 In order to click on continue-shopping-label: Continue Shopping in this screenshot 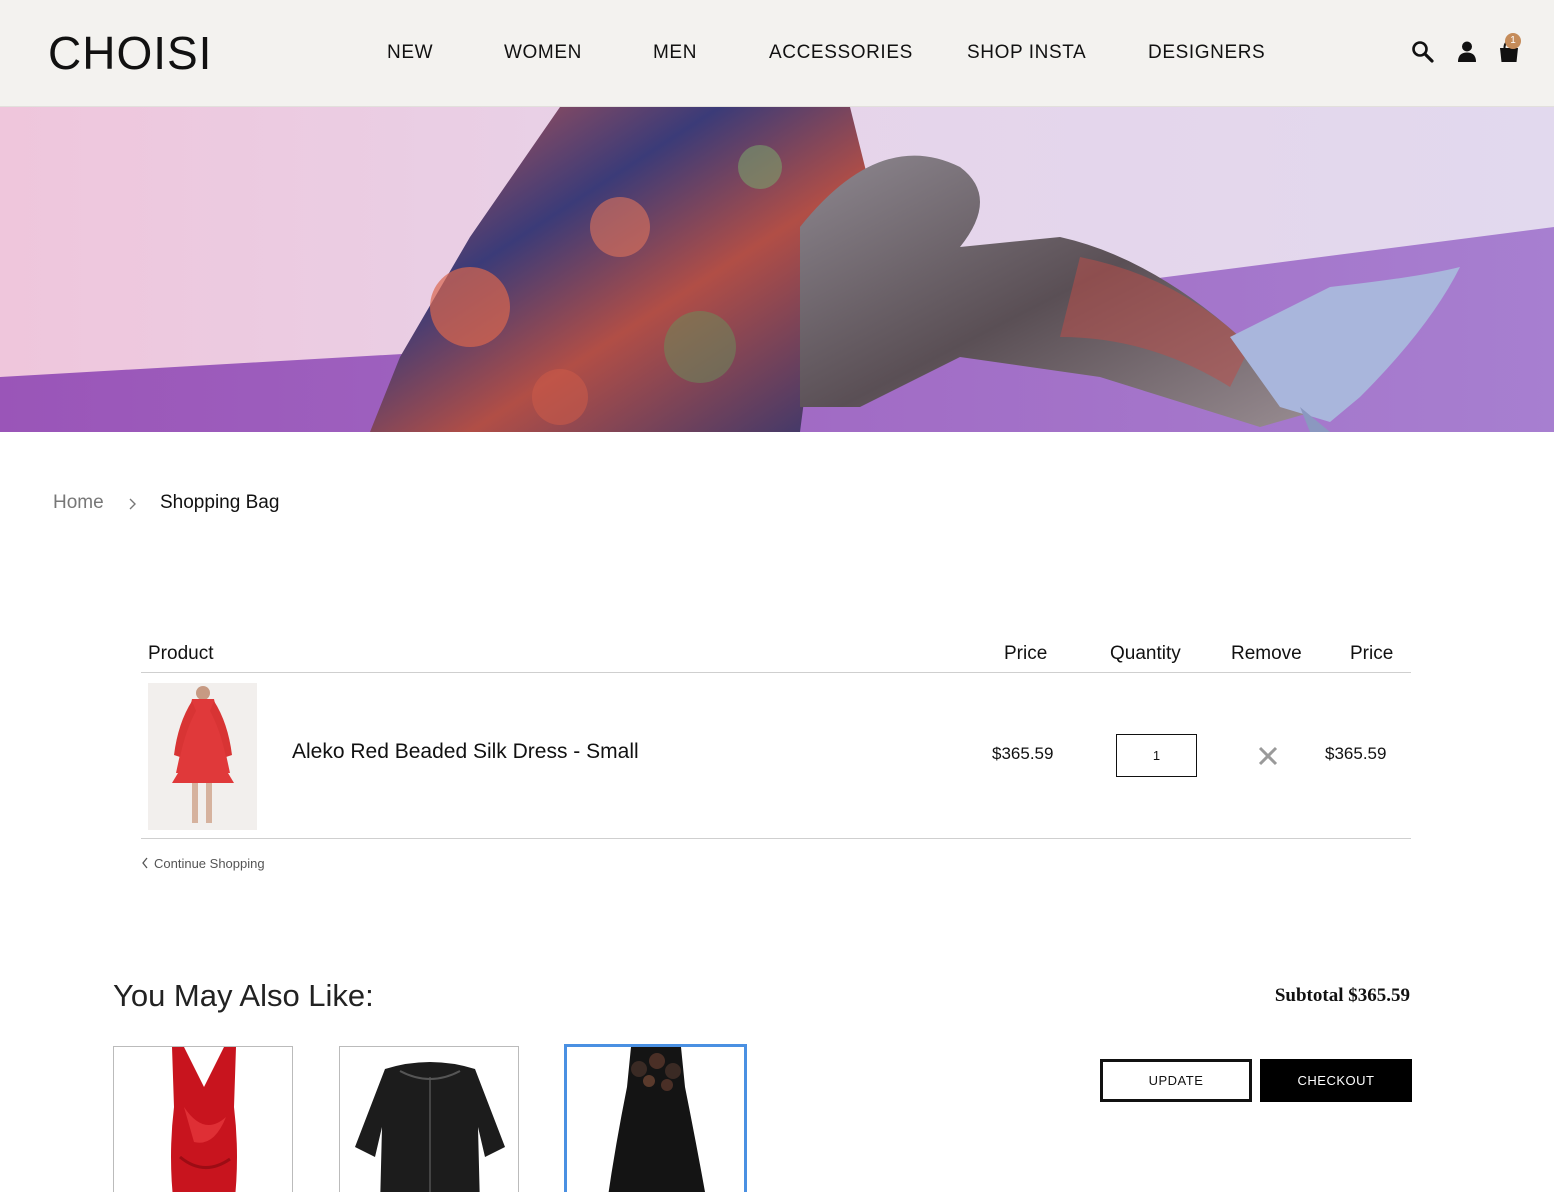, I will do `click(209, 863)`.